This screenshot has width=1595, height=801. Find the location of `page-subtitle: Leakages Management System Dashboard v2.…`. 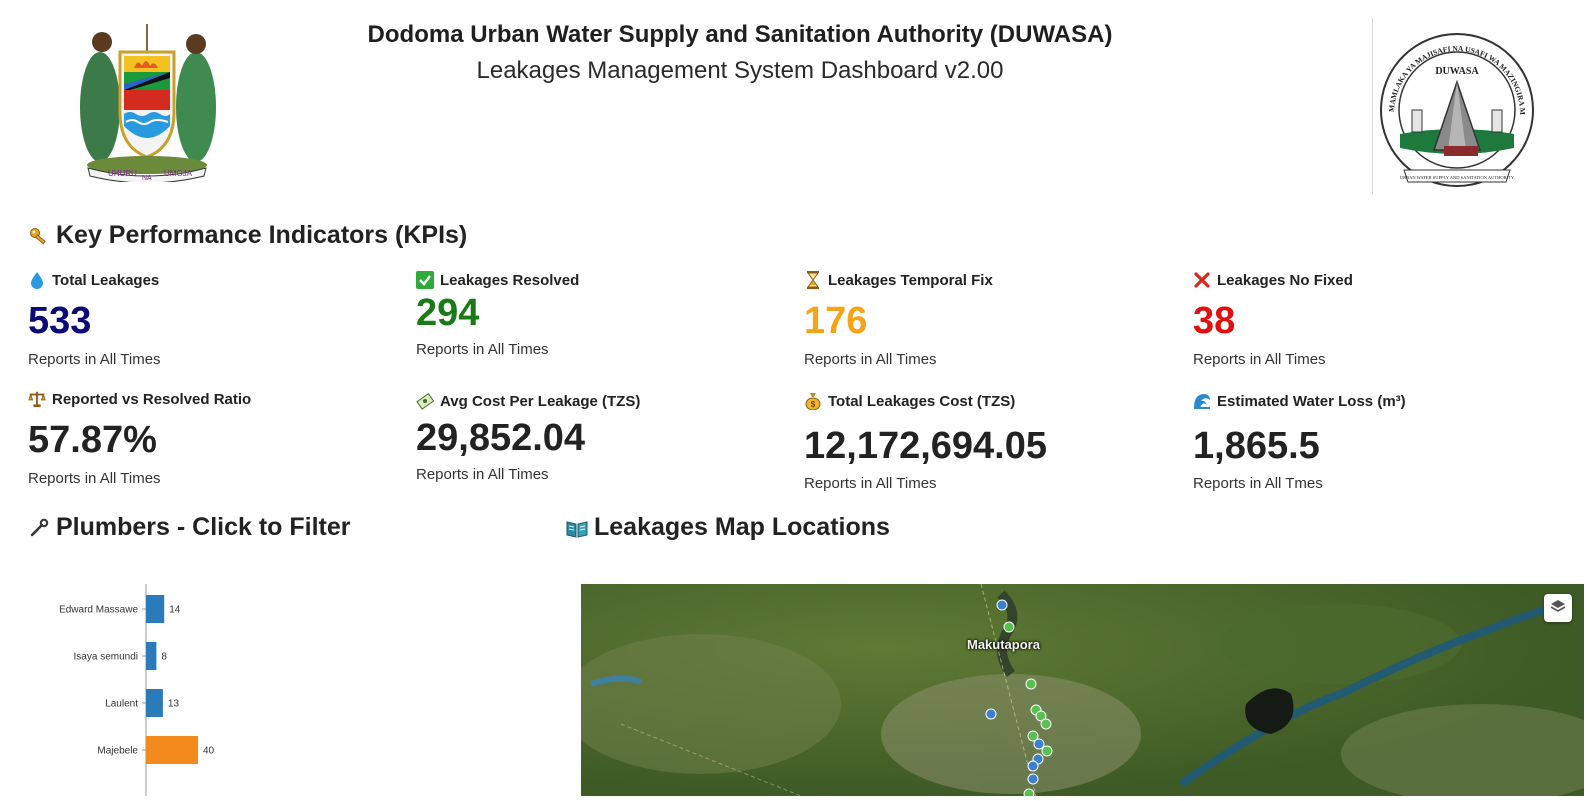

page-subtitle: Leakages Management System Dashboard v2.… is located at coordinates (740, 70).